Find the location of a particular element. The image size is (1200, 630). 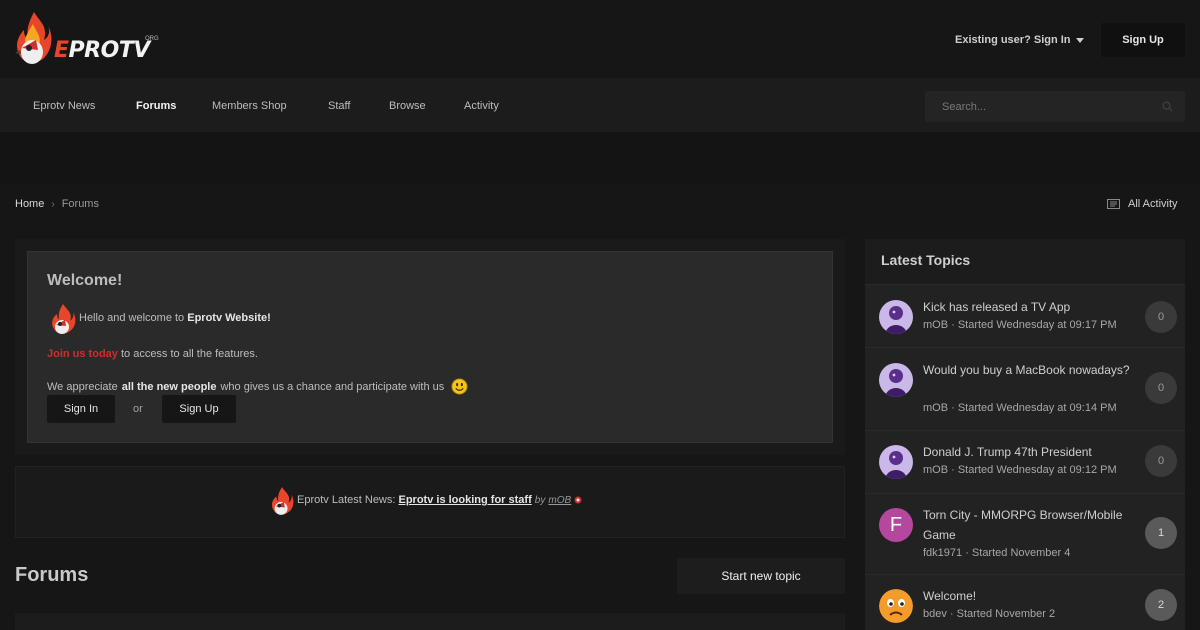

topic-meta: mOB · Started Wednesday at 09:12 PM is located at coordinates (1020, 470).